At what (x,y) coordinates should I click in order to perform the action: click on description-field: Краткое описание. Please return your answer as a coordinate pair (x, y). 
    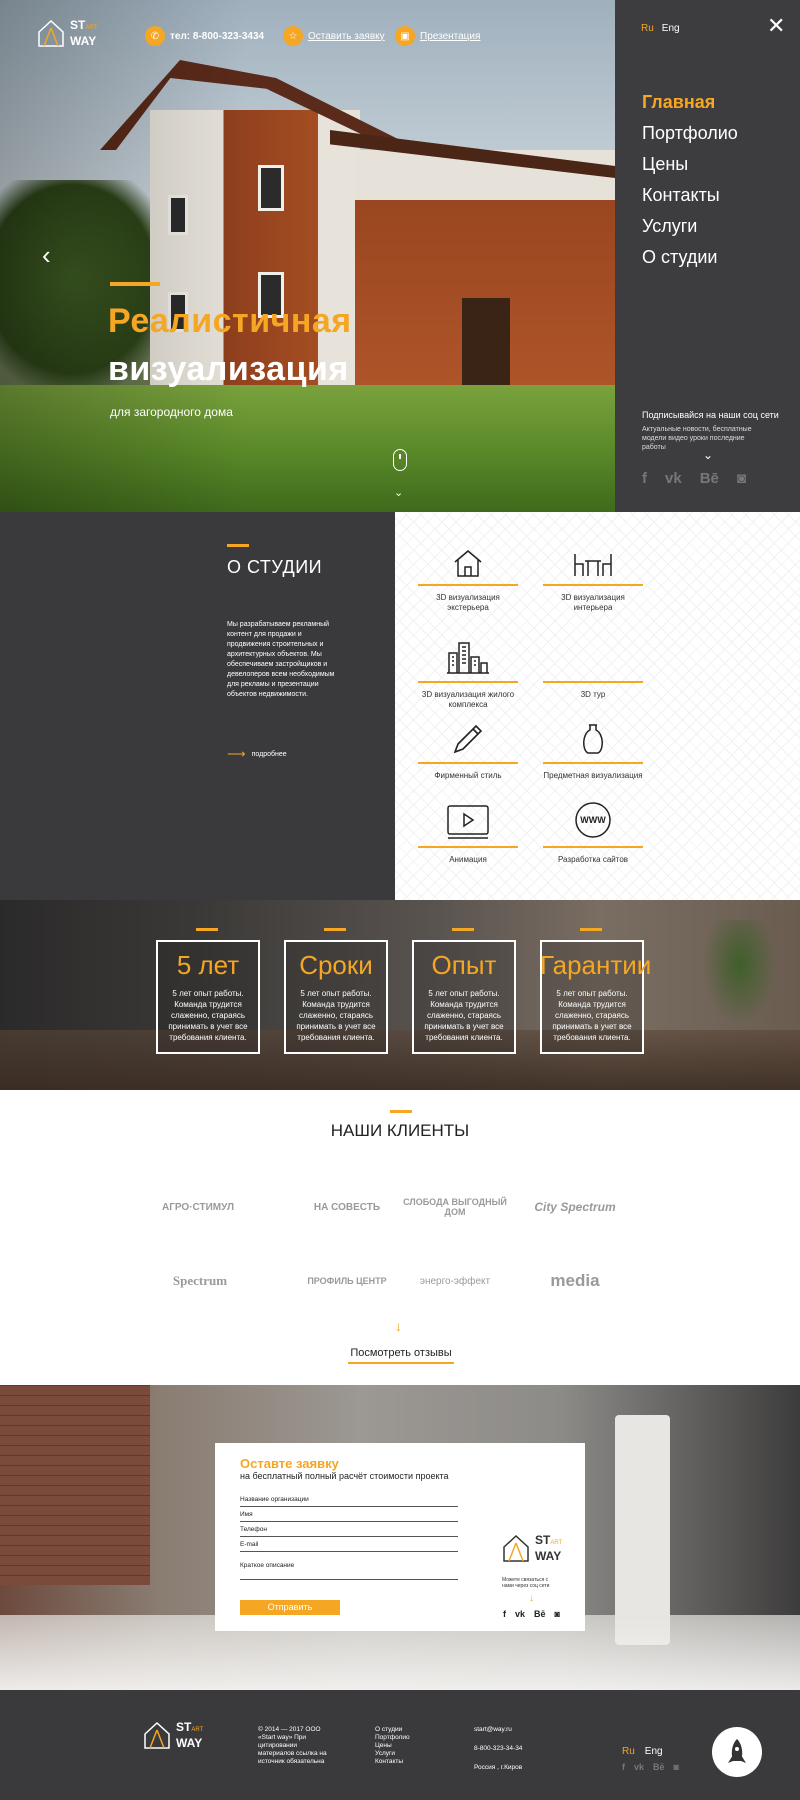
    Looking at the image, I should click on (349, 1570).